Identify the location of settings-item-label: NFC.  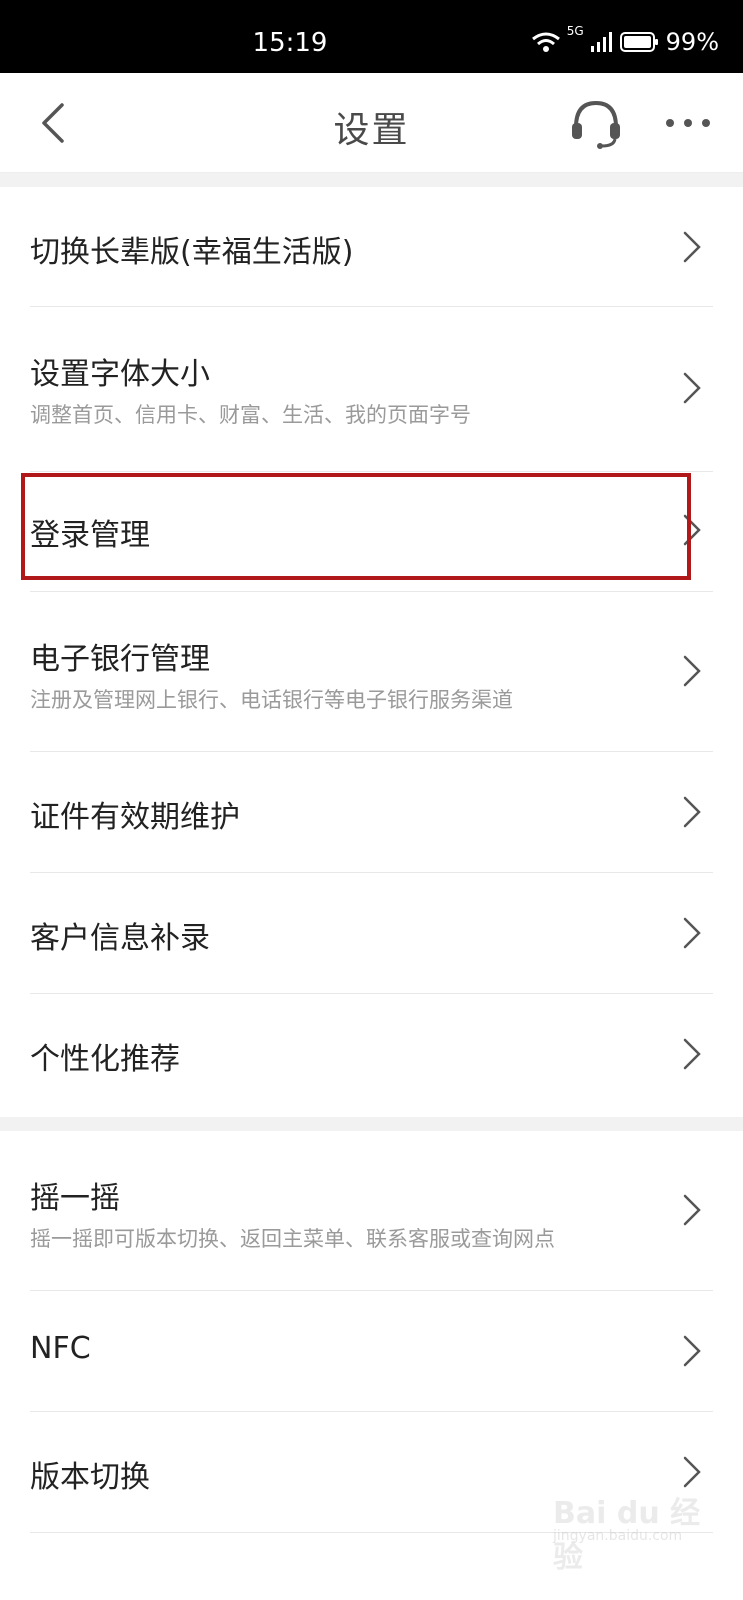
(60, 1348).